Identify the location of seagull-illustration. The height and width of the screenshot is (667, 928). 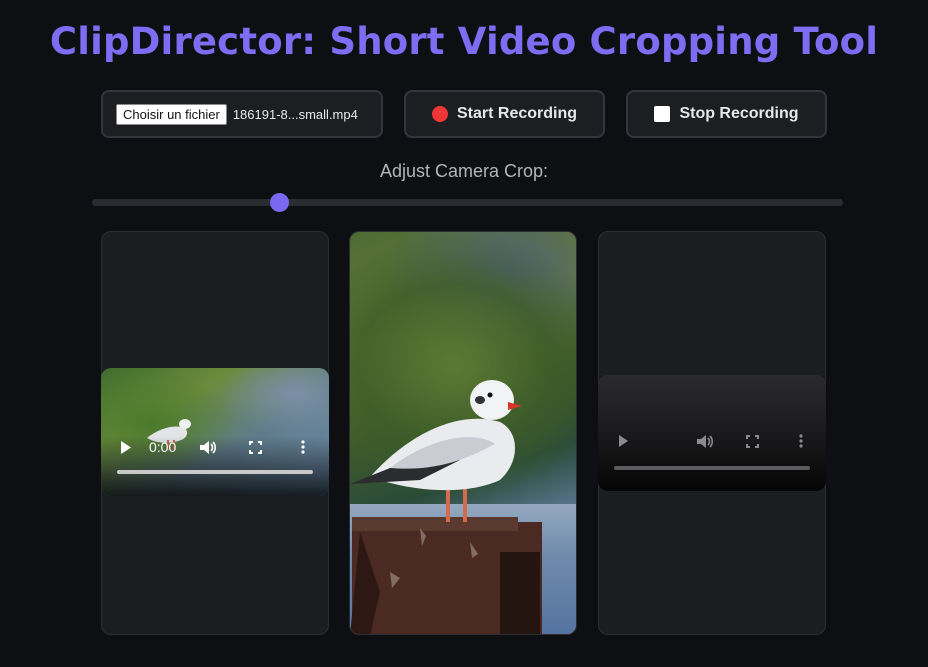
(446, 507).